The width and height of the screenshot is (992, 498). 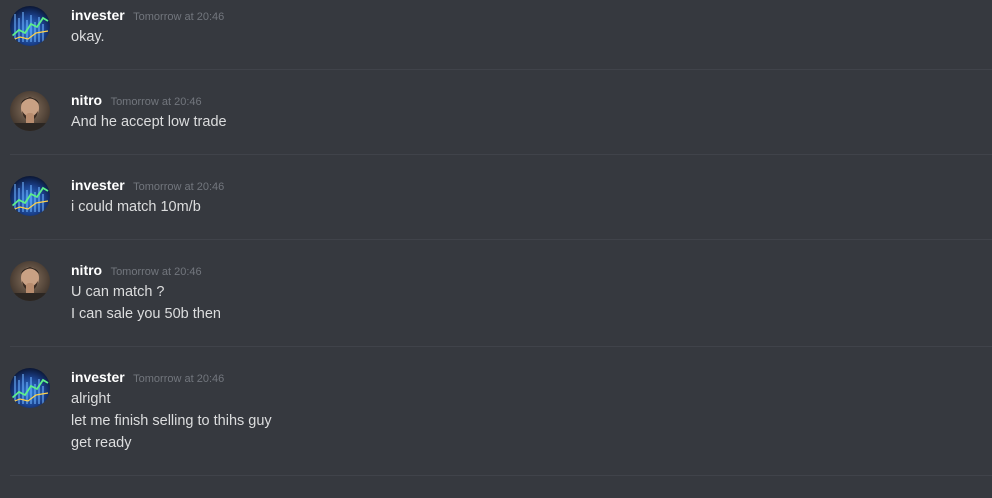 I want to click on message-text: let me finish selling to thihs guy, so click(x=171, y=421).